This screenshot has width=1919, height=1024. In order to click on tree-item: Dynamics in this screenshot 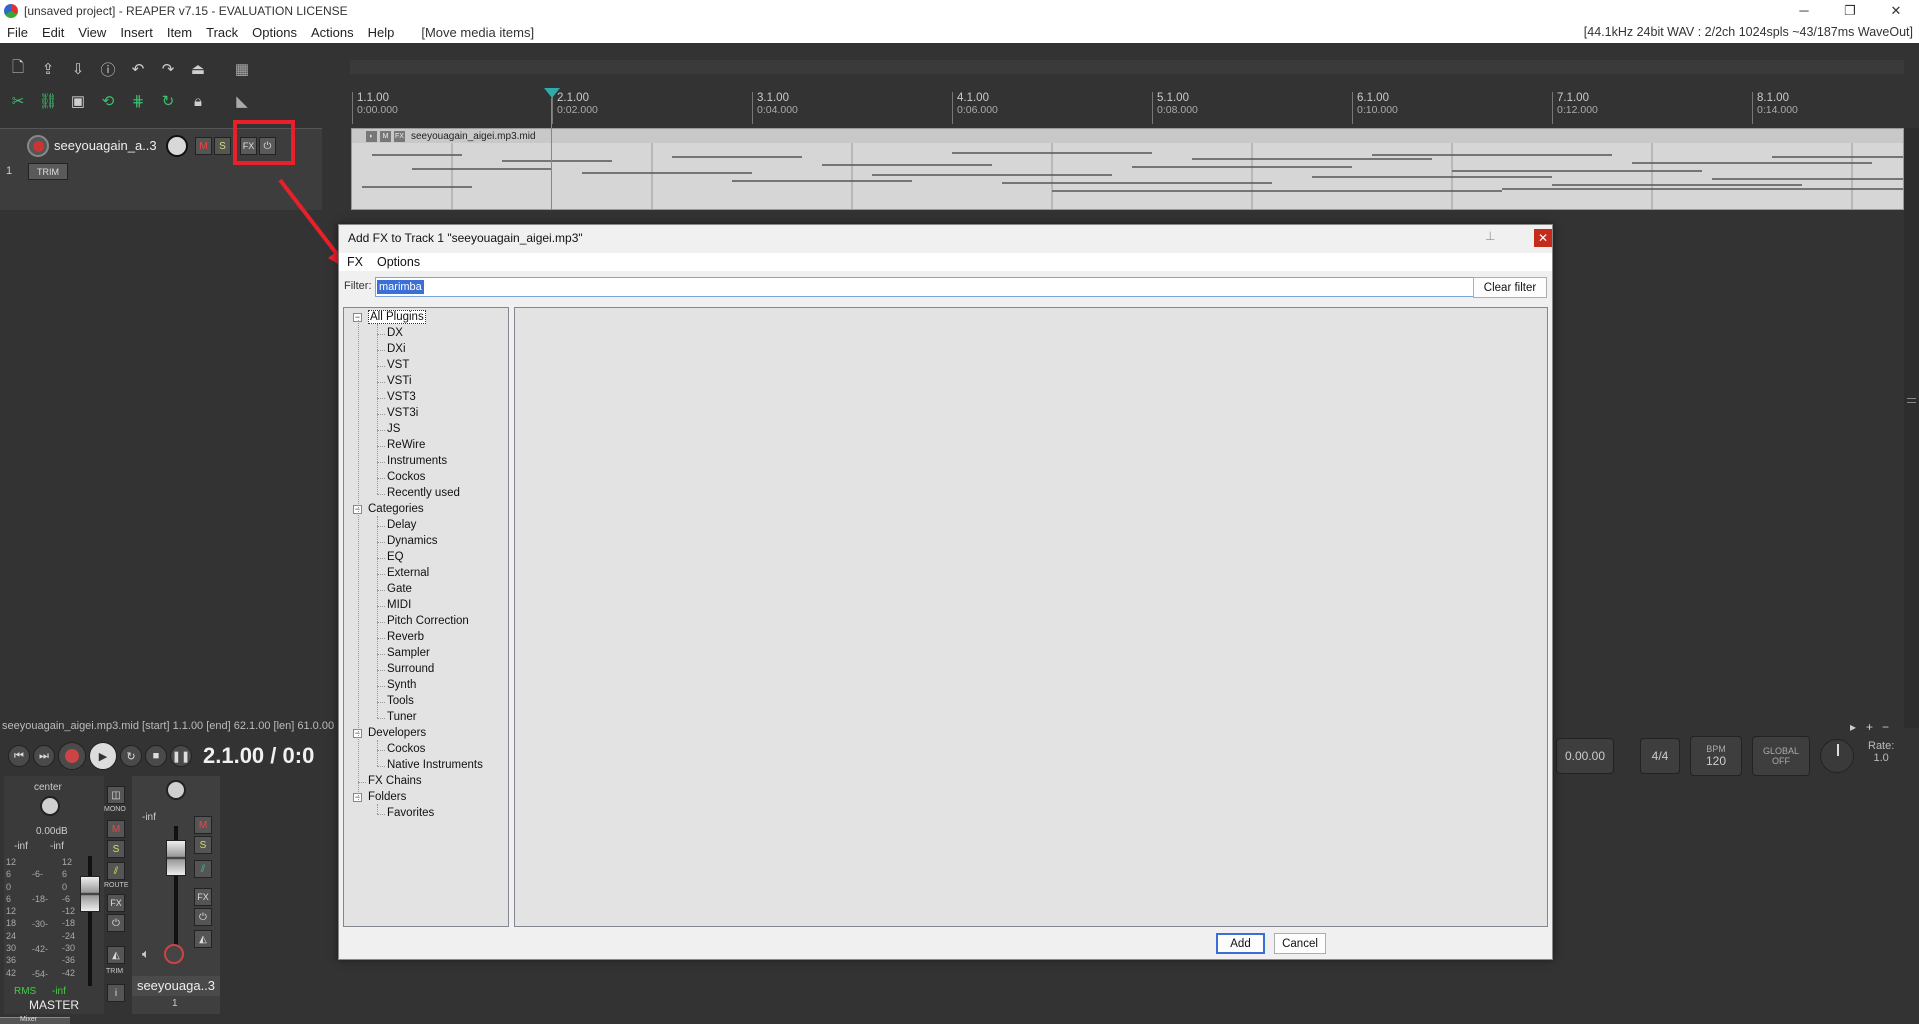, I will do `click(412, 541)`.